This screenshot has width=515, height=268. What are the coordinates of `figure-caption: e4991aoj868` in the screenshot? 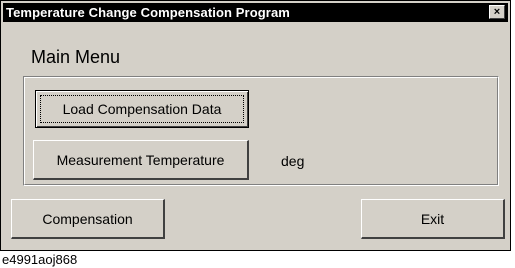 It's located at (40, 259).